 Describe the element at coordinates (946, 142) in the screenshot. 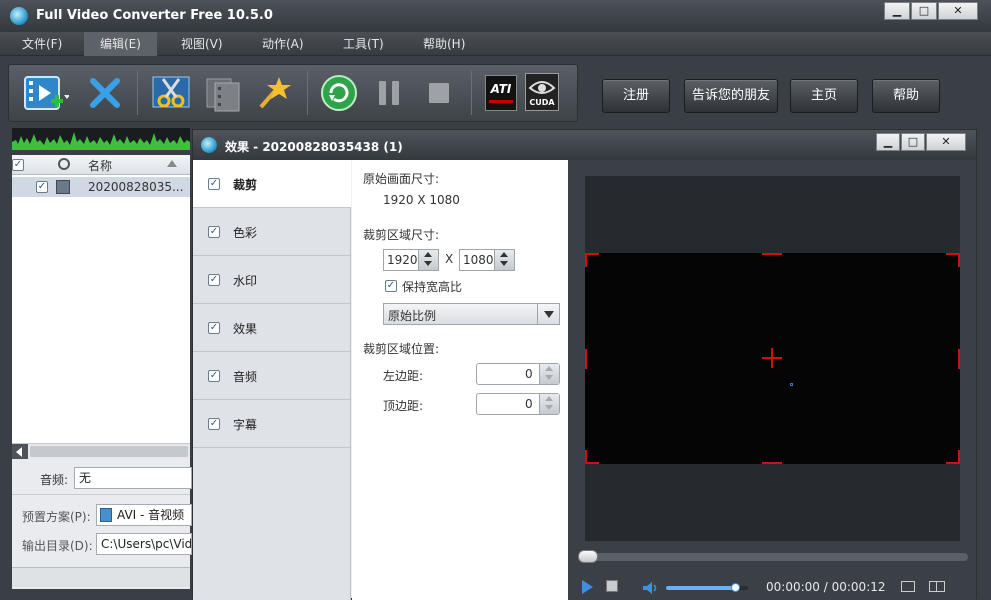

I see `dialog-close-button: ✕` at that location.